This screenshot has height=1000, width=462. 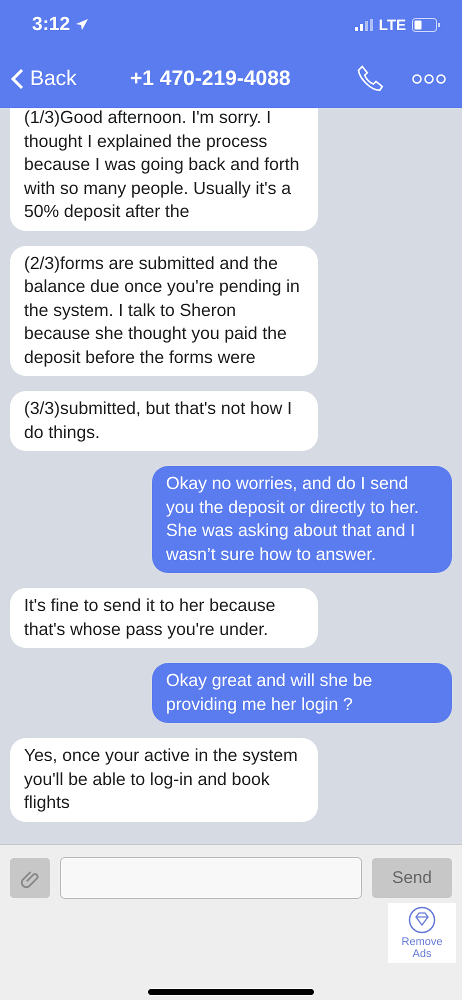 What do you see at coordinates (164, 618) in the screenshot?
I see `received-message: It's fine to send it to her because that's whose pass you're under.` at bounding box center [164, 618].